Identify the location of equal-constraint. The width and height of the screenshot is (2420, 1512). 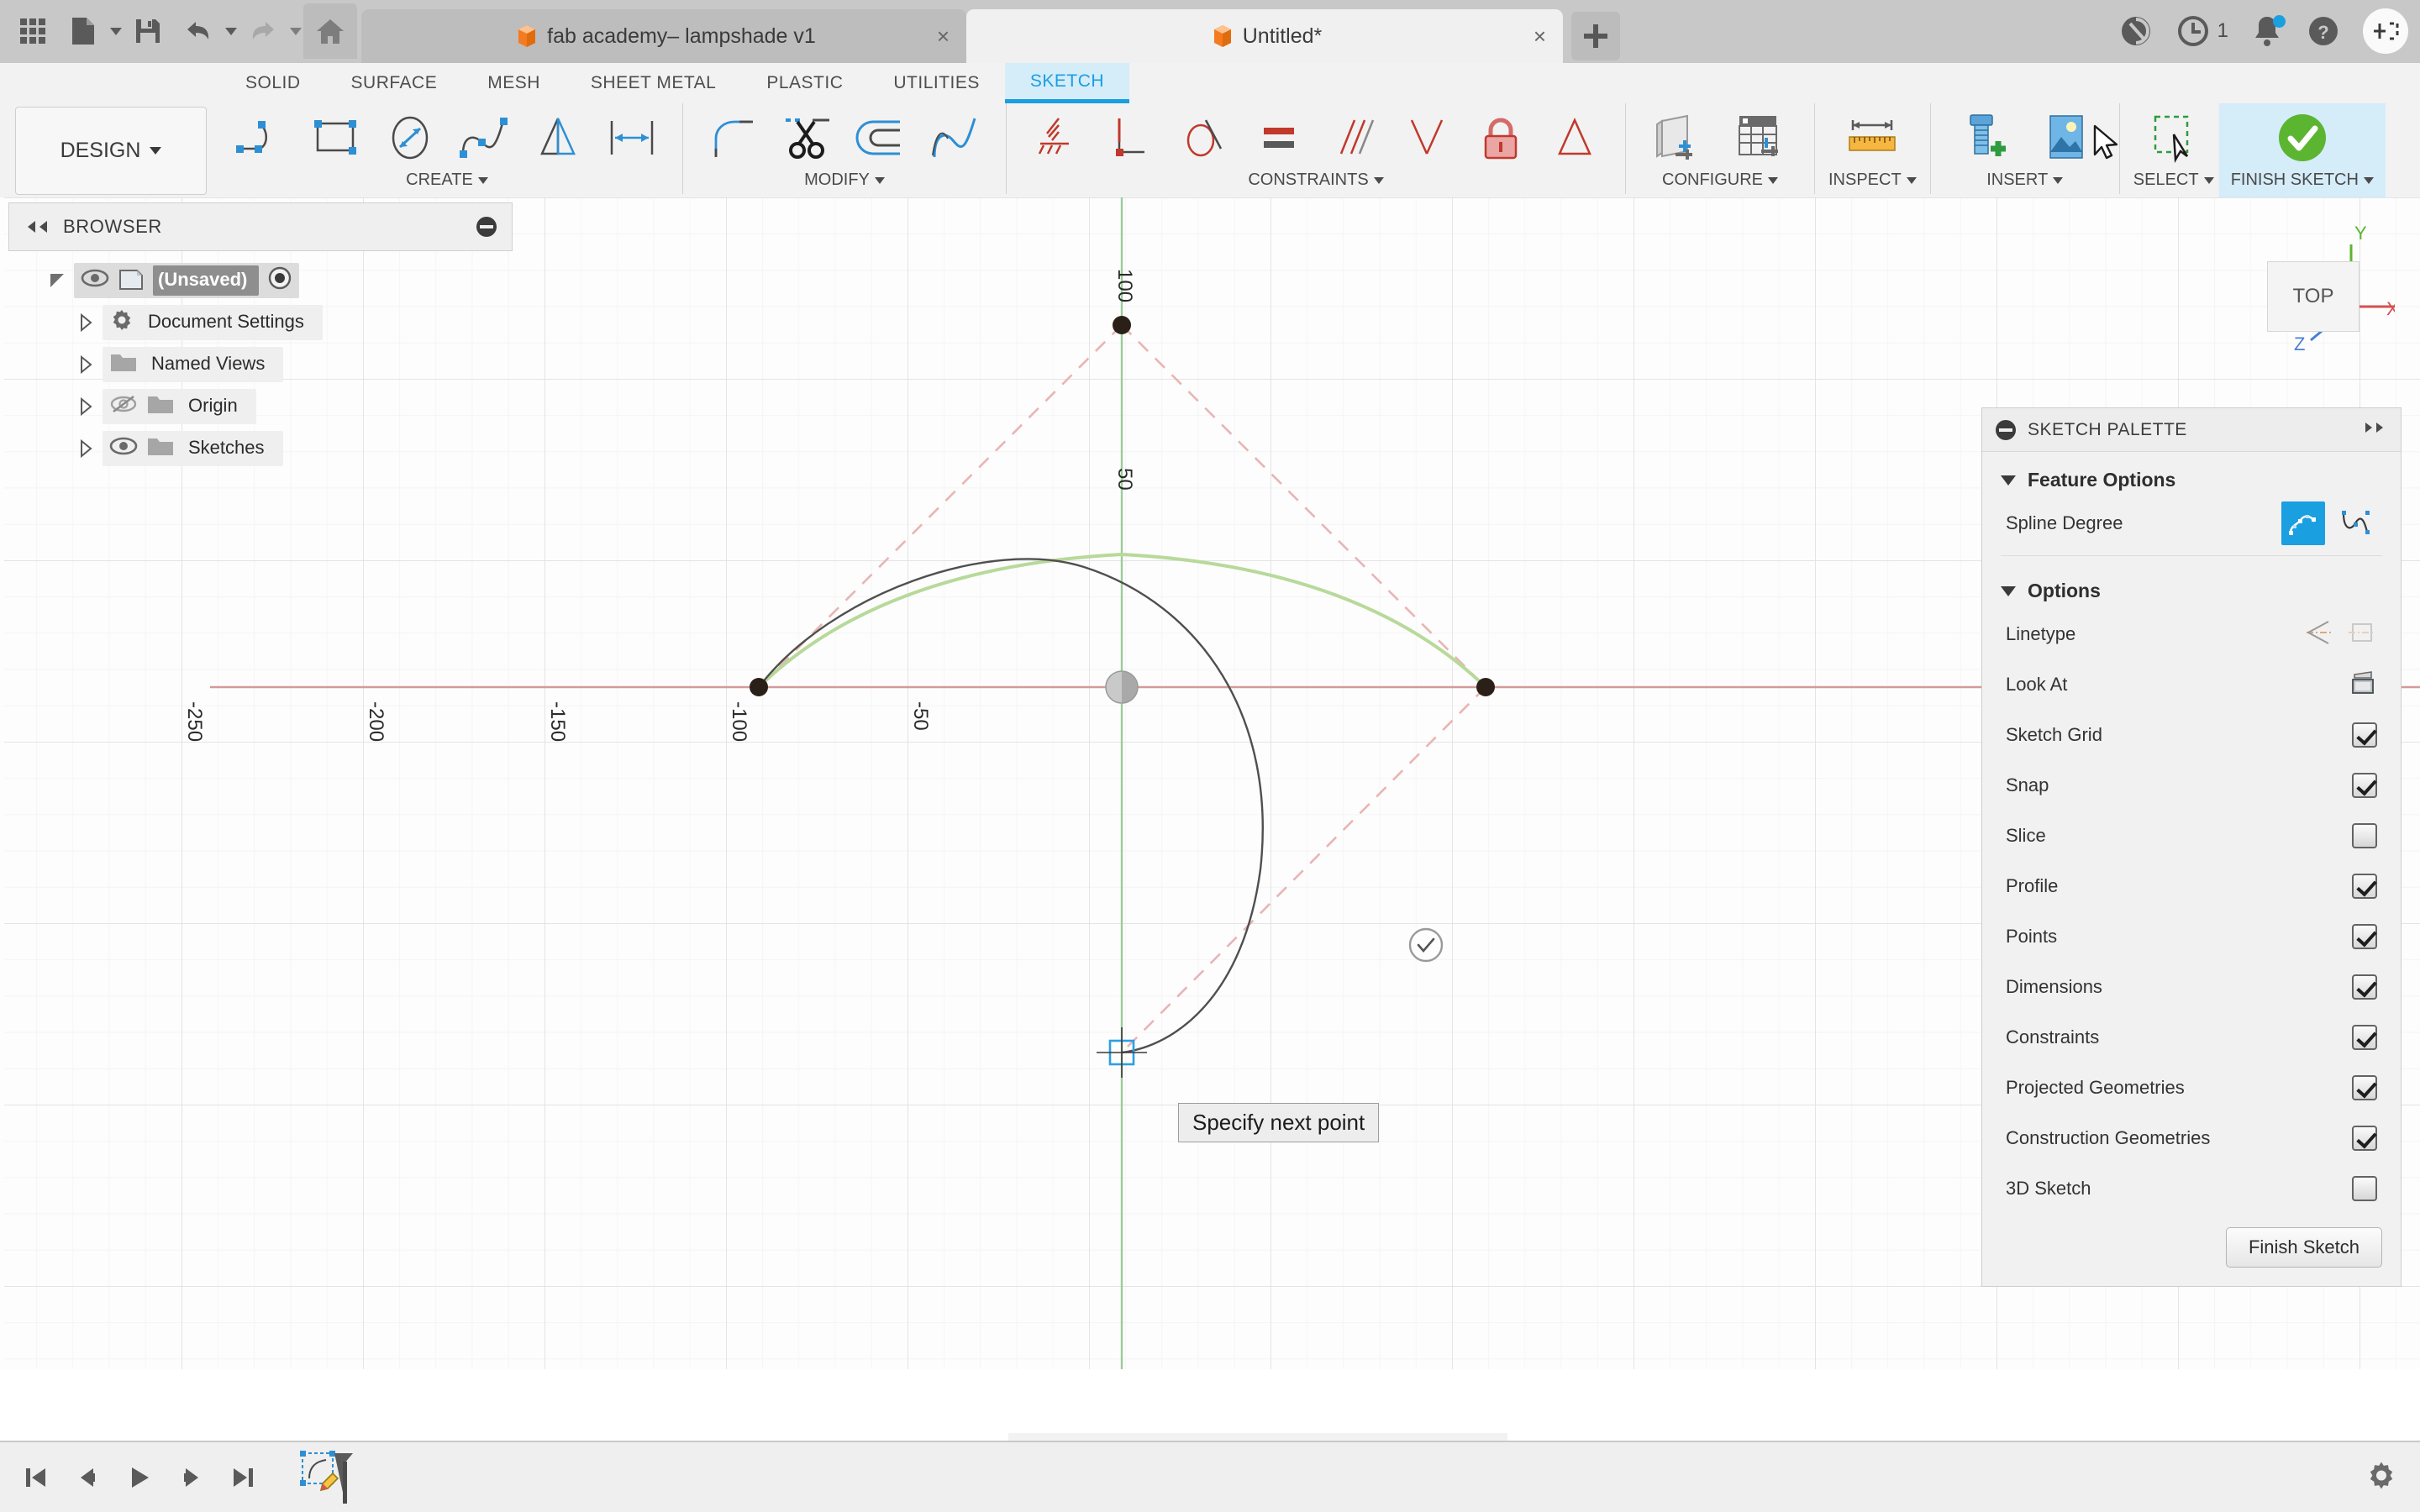
(1279, 137).